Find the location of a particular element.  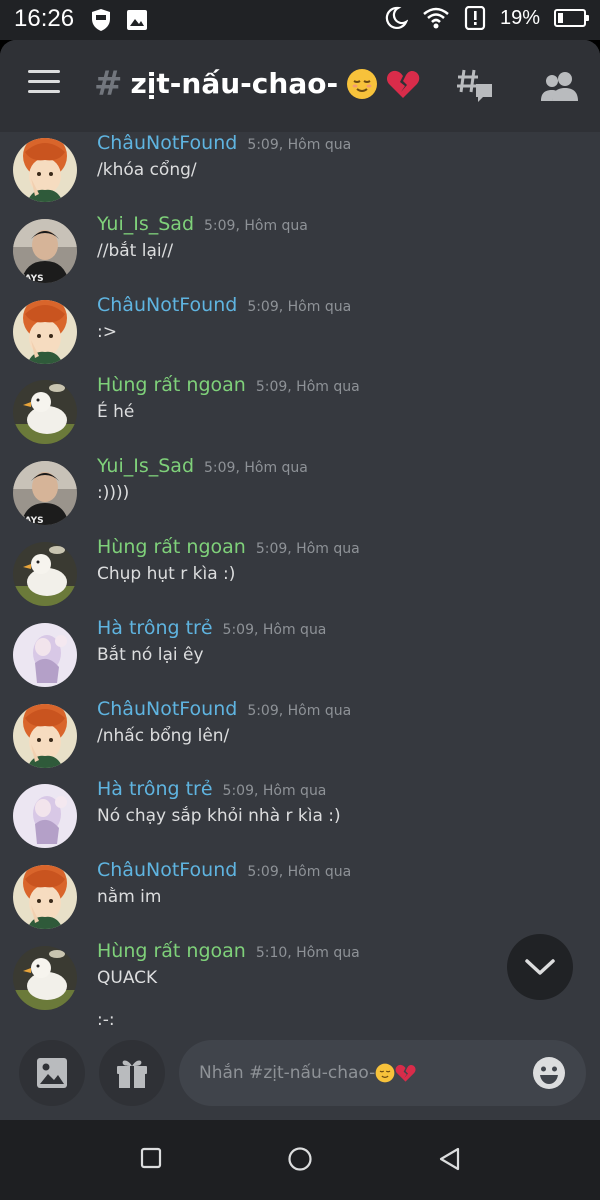

back-triangle-icon is located at coordinates (449, 1159).